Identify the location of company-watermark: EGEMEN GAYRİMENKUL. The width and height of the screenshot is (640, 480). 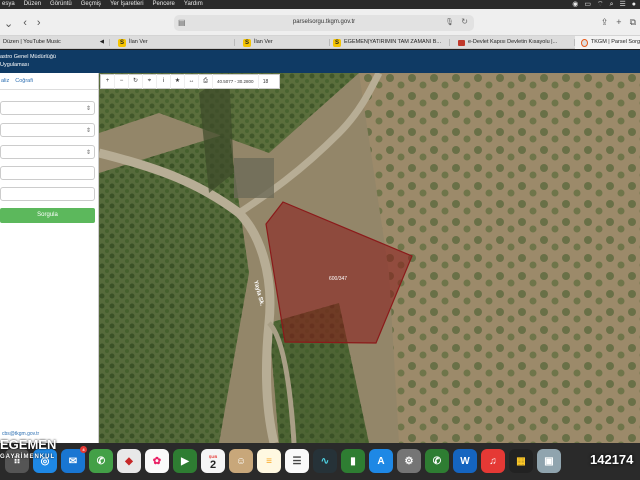
(33, 453).